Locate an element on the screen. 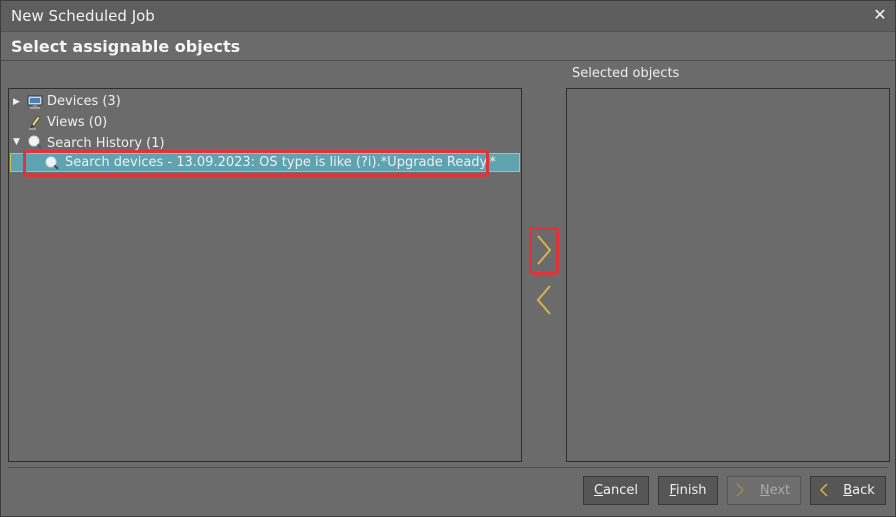  next-button: Next is located at coordinates (764, 490).